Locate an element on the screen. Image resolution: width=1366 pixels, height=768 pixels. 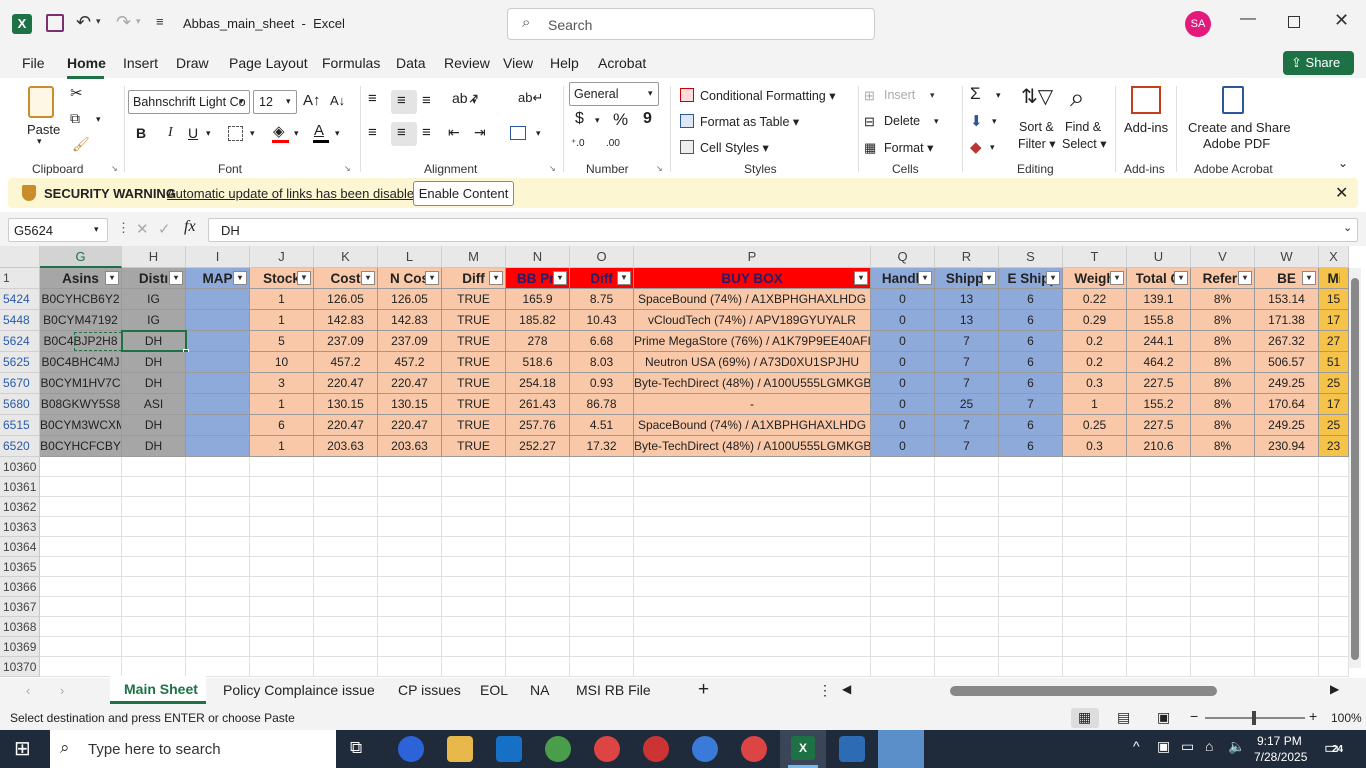
table-cell: 210.6 is located at coordinates (1159, 446).